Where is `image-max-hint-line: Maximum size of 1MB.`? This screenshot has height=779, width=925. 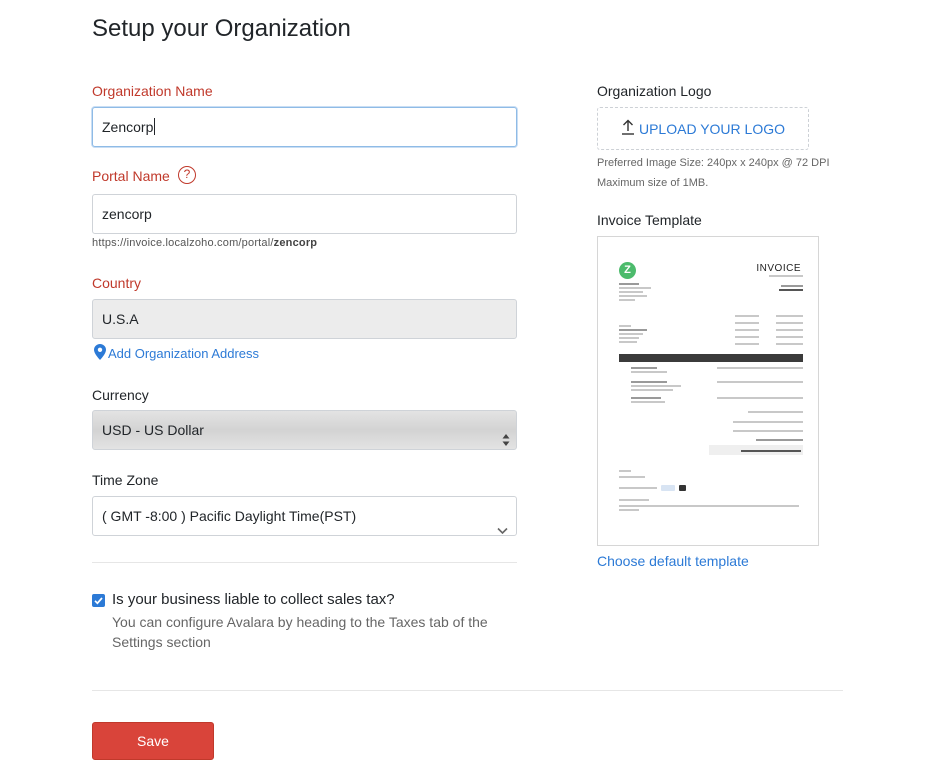
image-max-hint-line: Maximum size of 1MB. is located at coordinates (653, 183).